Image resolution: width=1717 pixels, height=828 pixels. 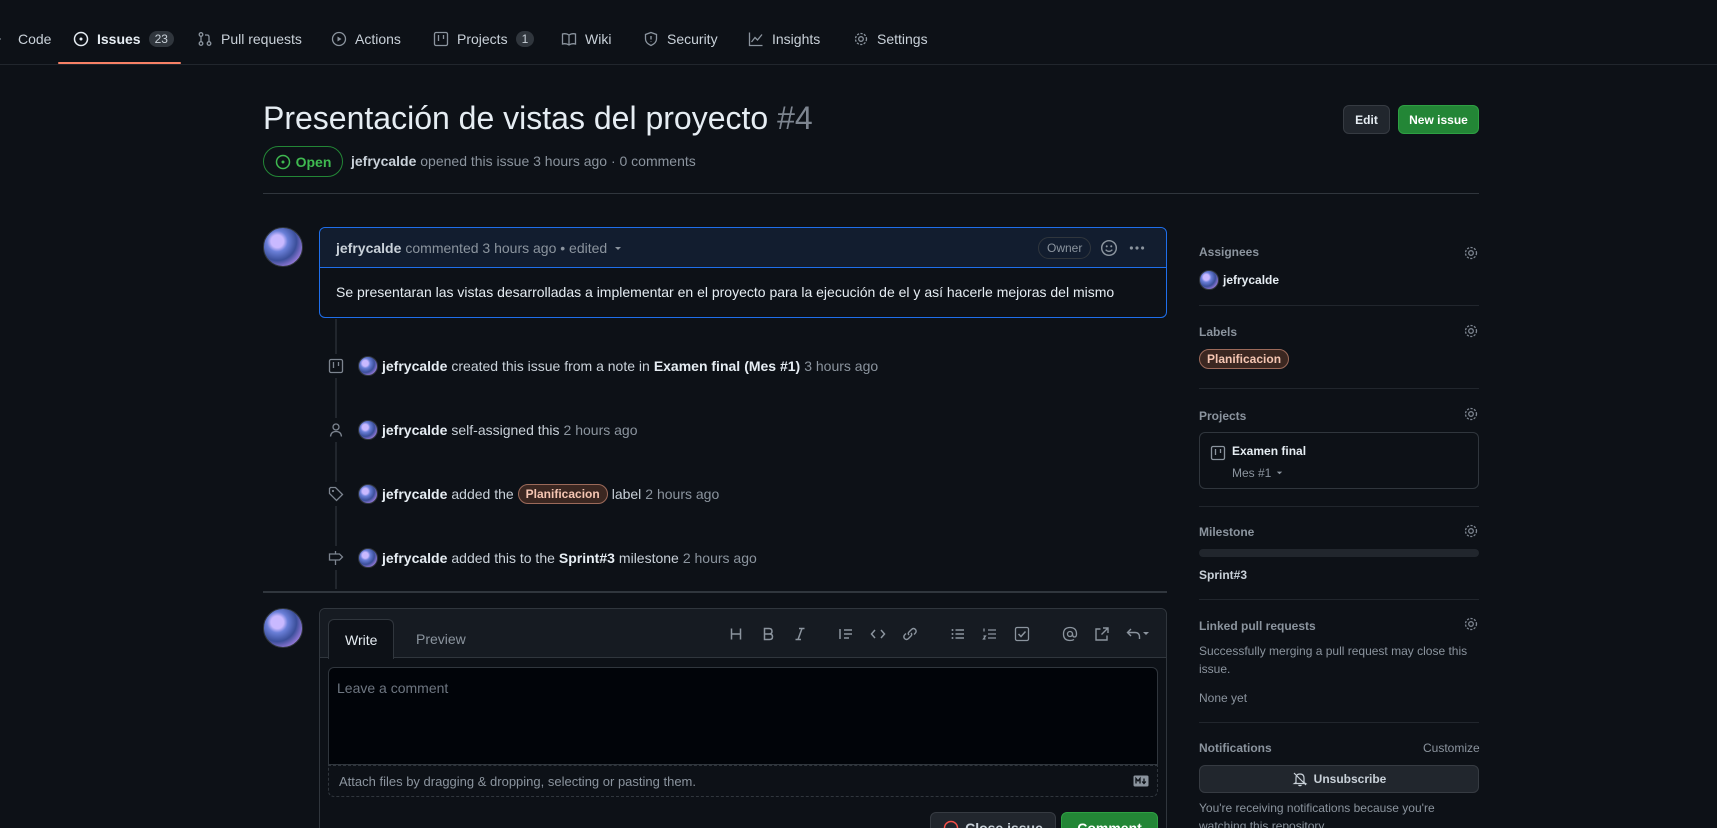 What do you see at coordinates (1223, 575) in the screenshot?
I see `milestone-name: Sprint#3` at bounding box center [1223, 575].